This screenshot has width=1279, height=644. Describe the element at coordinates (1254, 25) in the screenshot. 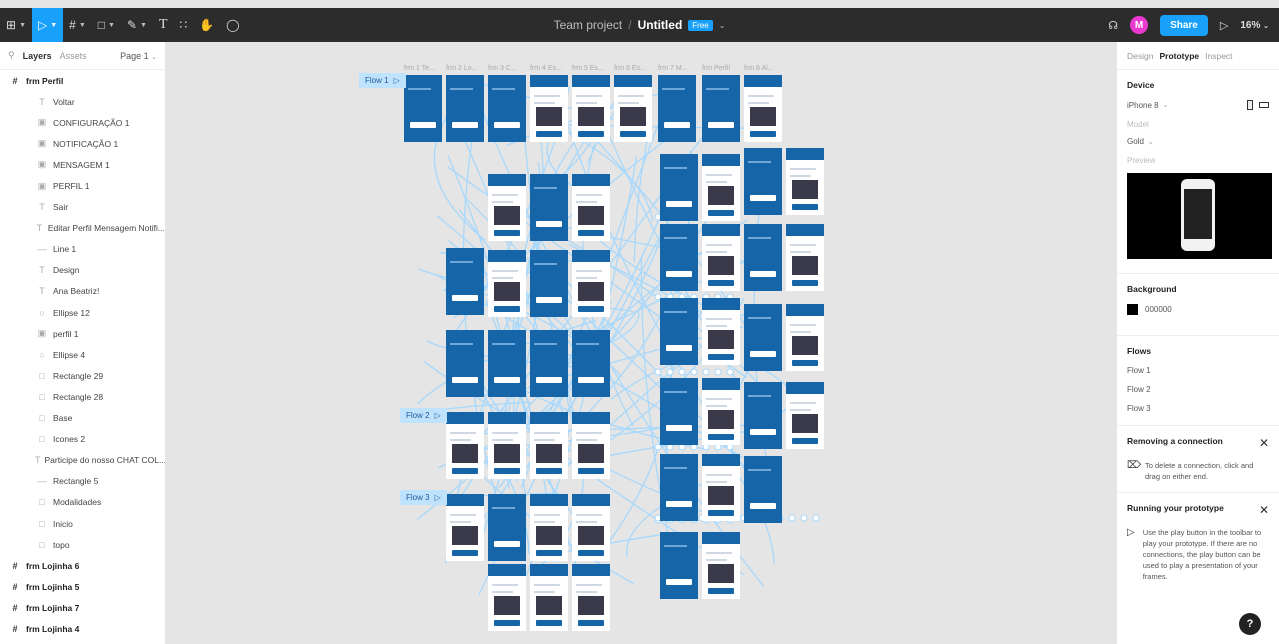

I see `zoom-dropdown: 16% ⌄` at that location.